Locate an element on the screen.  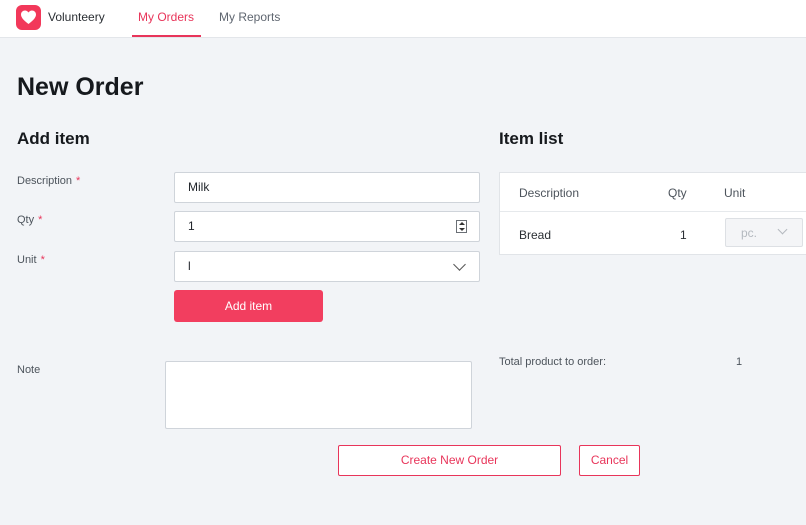
description-input: Milk is located at coordinates (327, 187).